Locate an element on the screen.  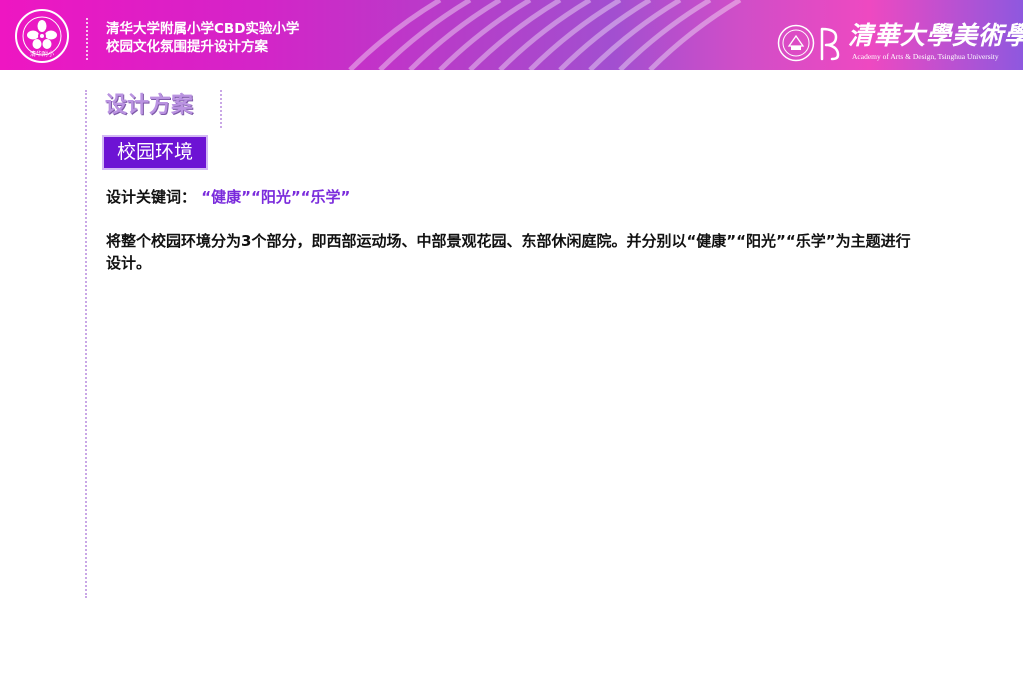
left-guide-line is located at coordinates (86, 344).